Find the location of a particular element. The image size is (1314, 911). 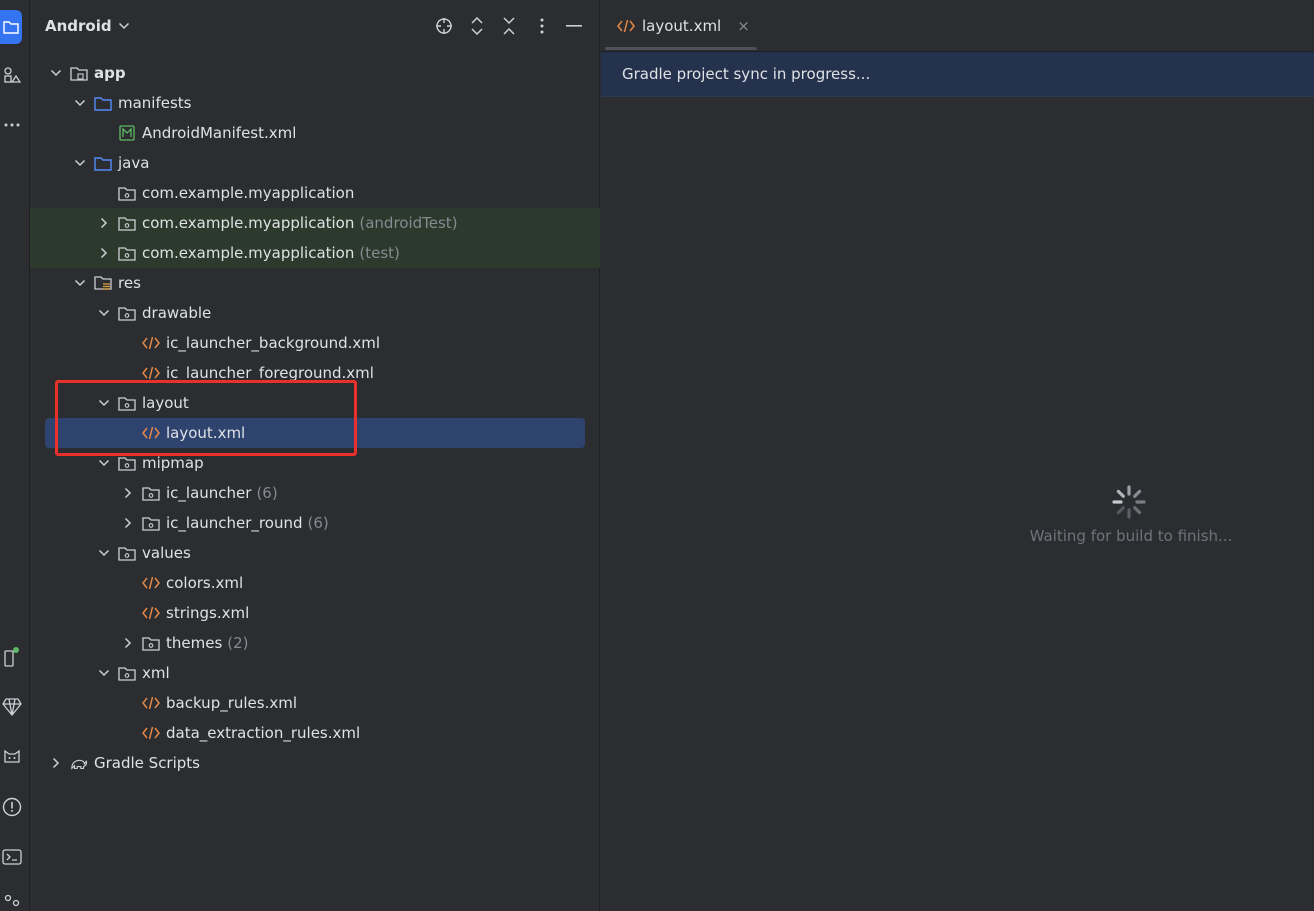

tree-item: ic_launcher_foreground.xml is located at coordinates (315, 373).